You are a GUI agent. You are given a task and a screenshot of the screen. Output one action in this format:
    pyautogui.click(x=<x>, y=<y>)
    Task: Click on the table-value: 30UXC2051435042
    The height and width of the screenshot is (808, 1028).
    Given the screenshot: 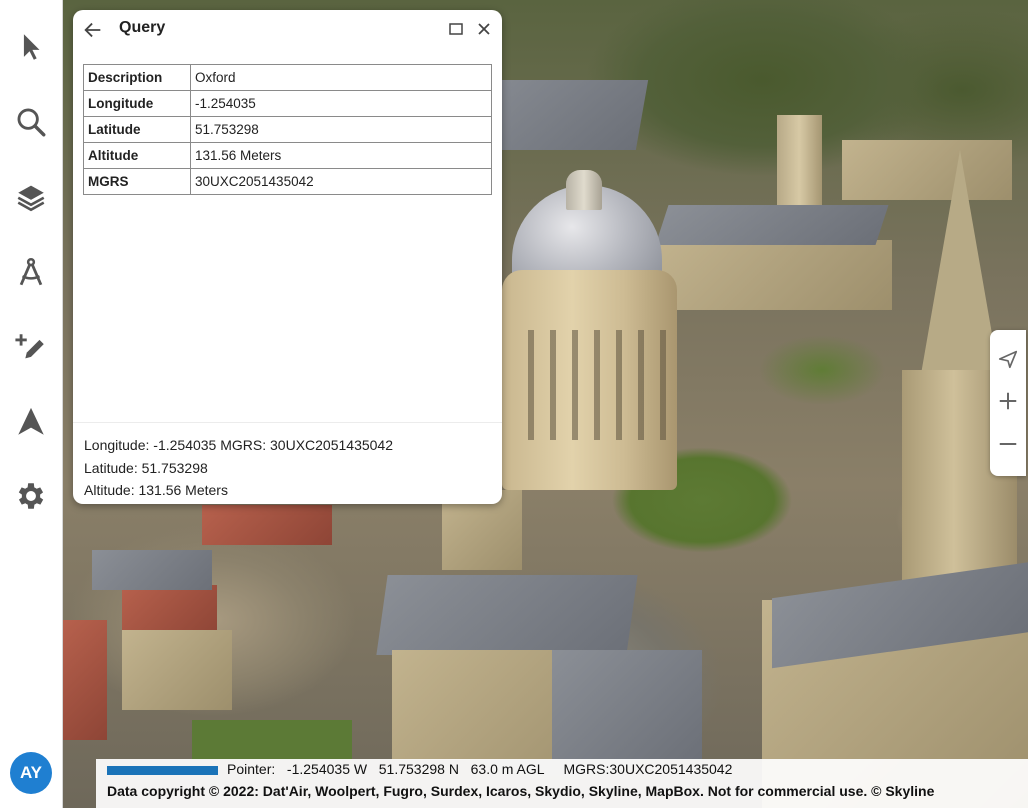 What is the action you would take?
    pyautogui.click(x=341, y=181)
    